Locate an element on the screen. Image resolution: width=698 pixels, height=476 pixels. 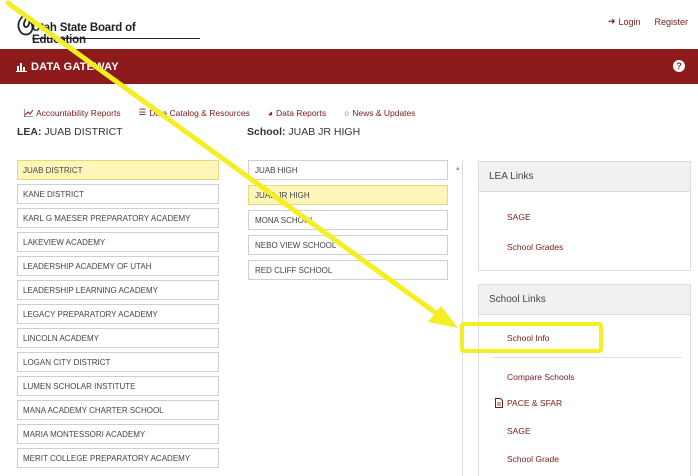
nav-data-catalog: ☰ Data Catalog & Resources is located at coordinates (194, 112).